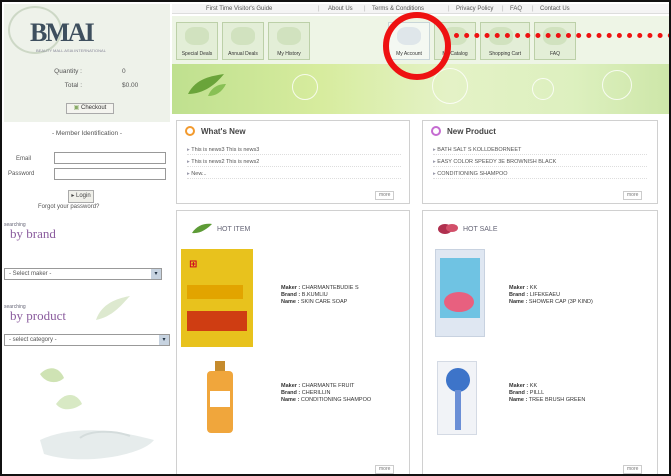 This screenshot has height=476, width=671. What do you see at coordinates (87, 91) in the screenshot?
I see `cart-summary: Quantity : 0 Total : $0.00 ▣ Checkout` at bounding box center [87, 91].